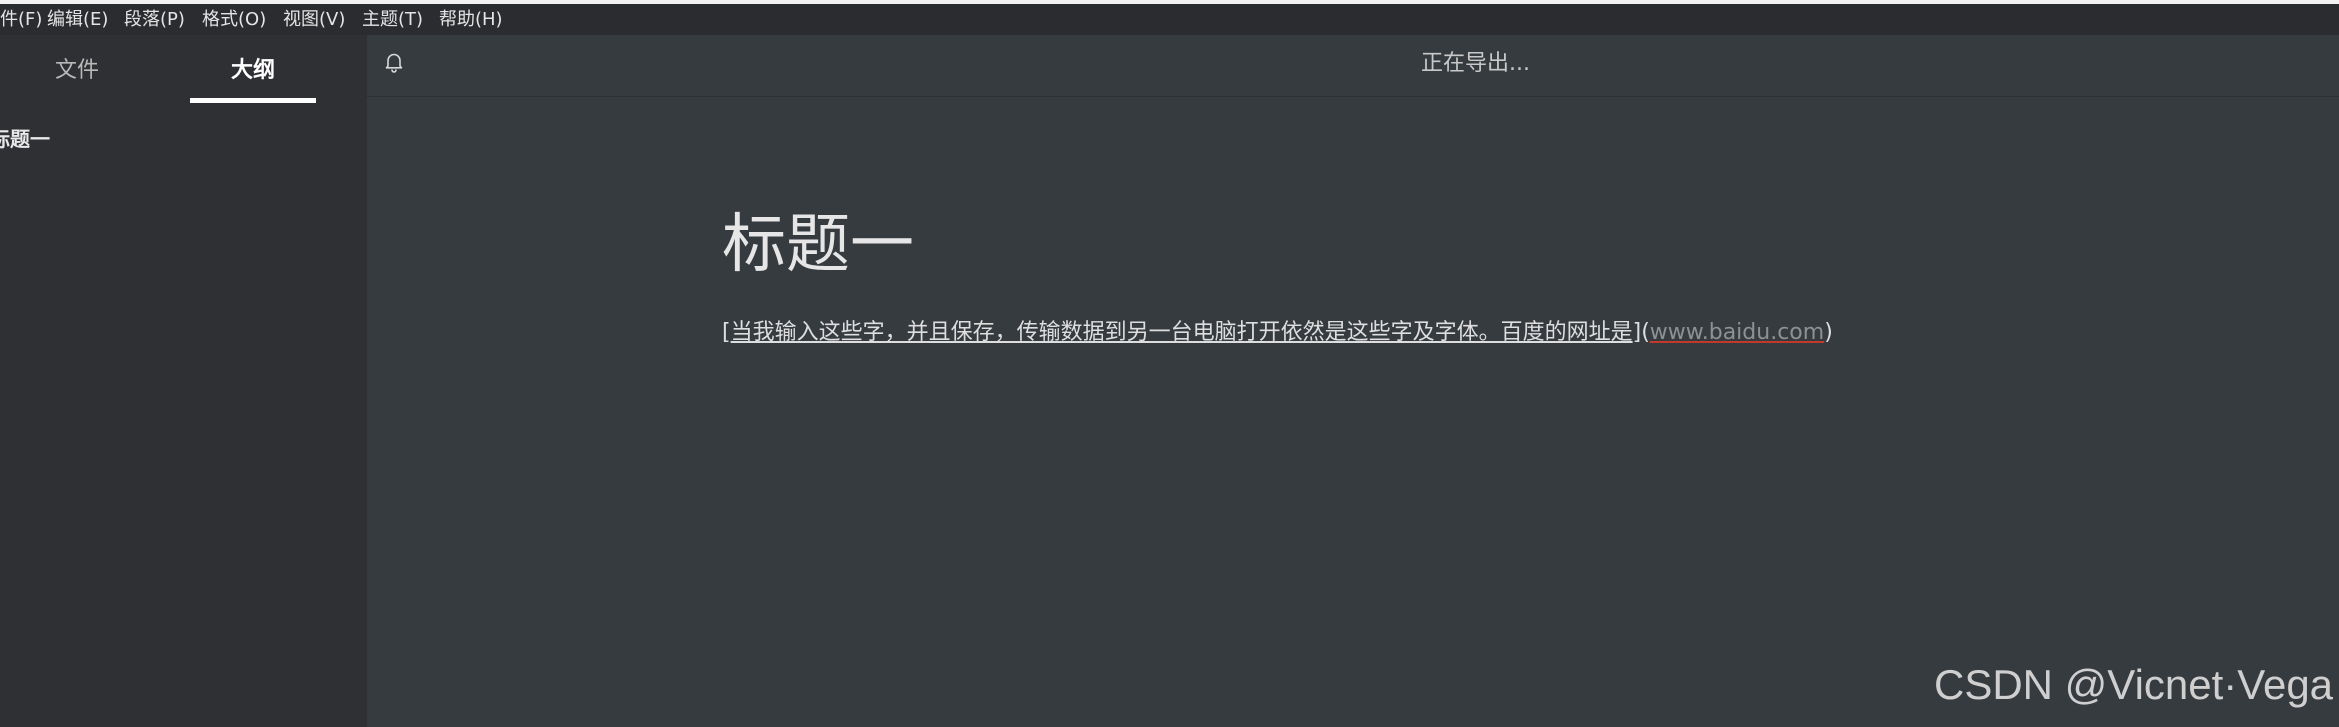  What do you see at coordinates (818, 245) in the screenshot?
I see `document-heading: 标题一` at bounding box center [818, 245].